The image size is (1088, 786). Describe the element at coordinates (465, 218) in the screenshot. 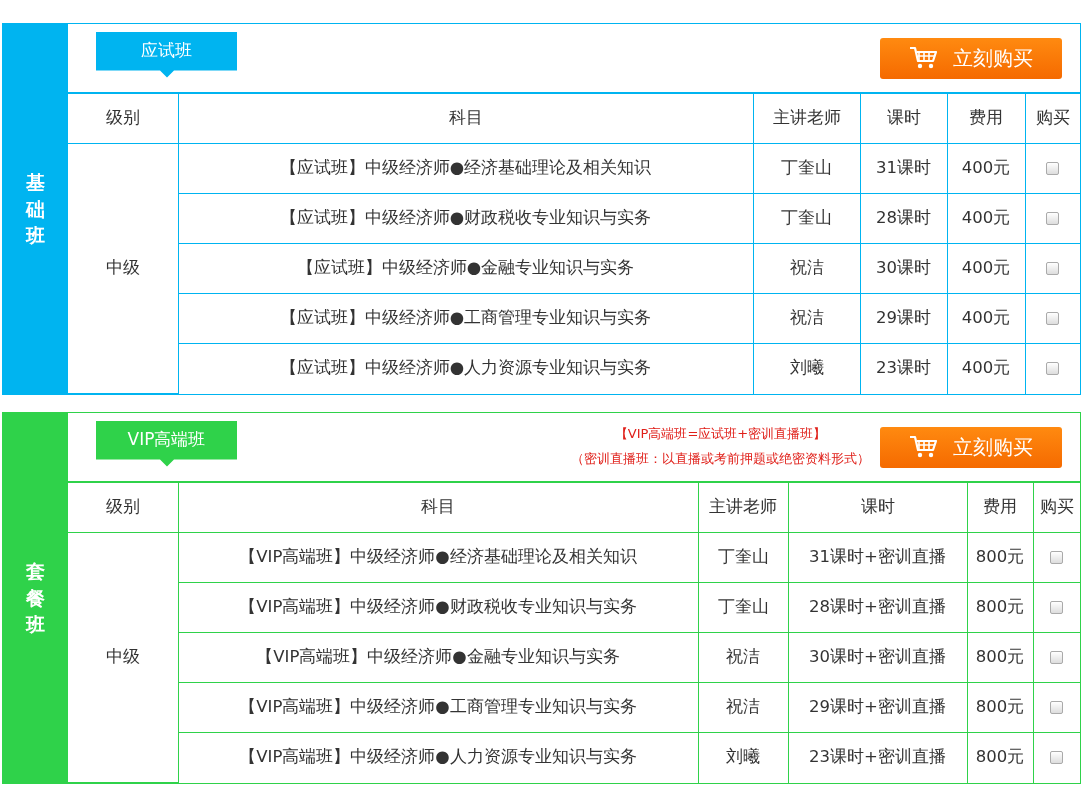

I see `subject-cell: 【应试班】中级经济师●财政税收专业知识与实务` at that location.